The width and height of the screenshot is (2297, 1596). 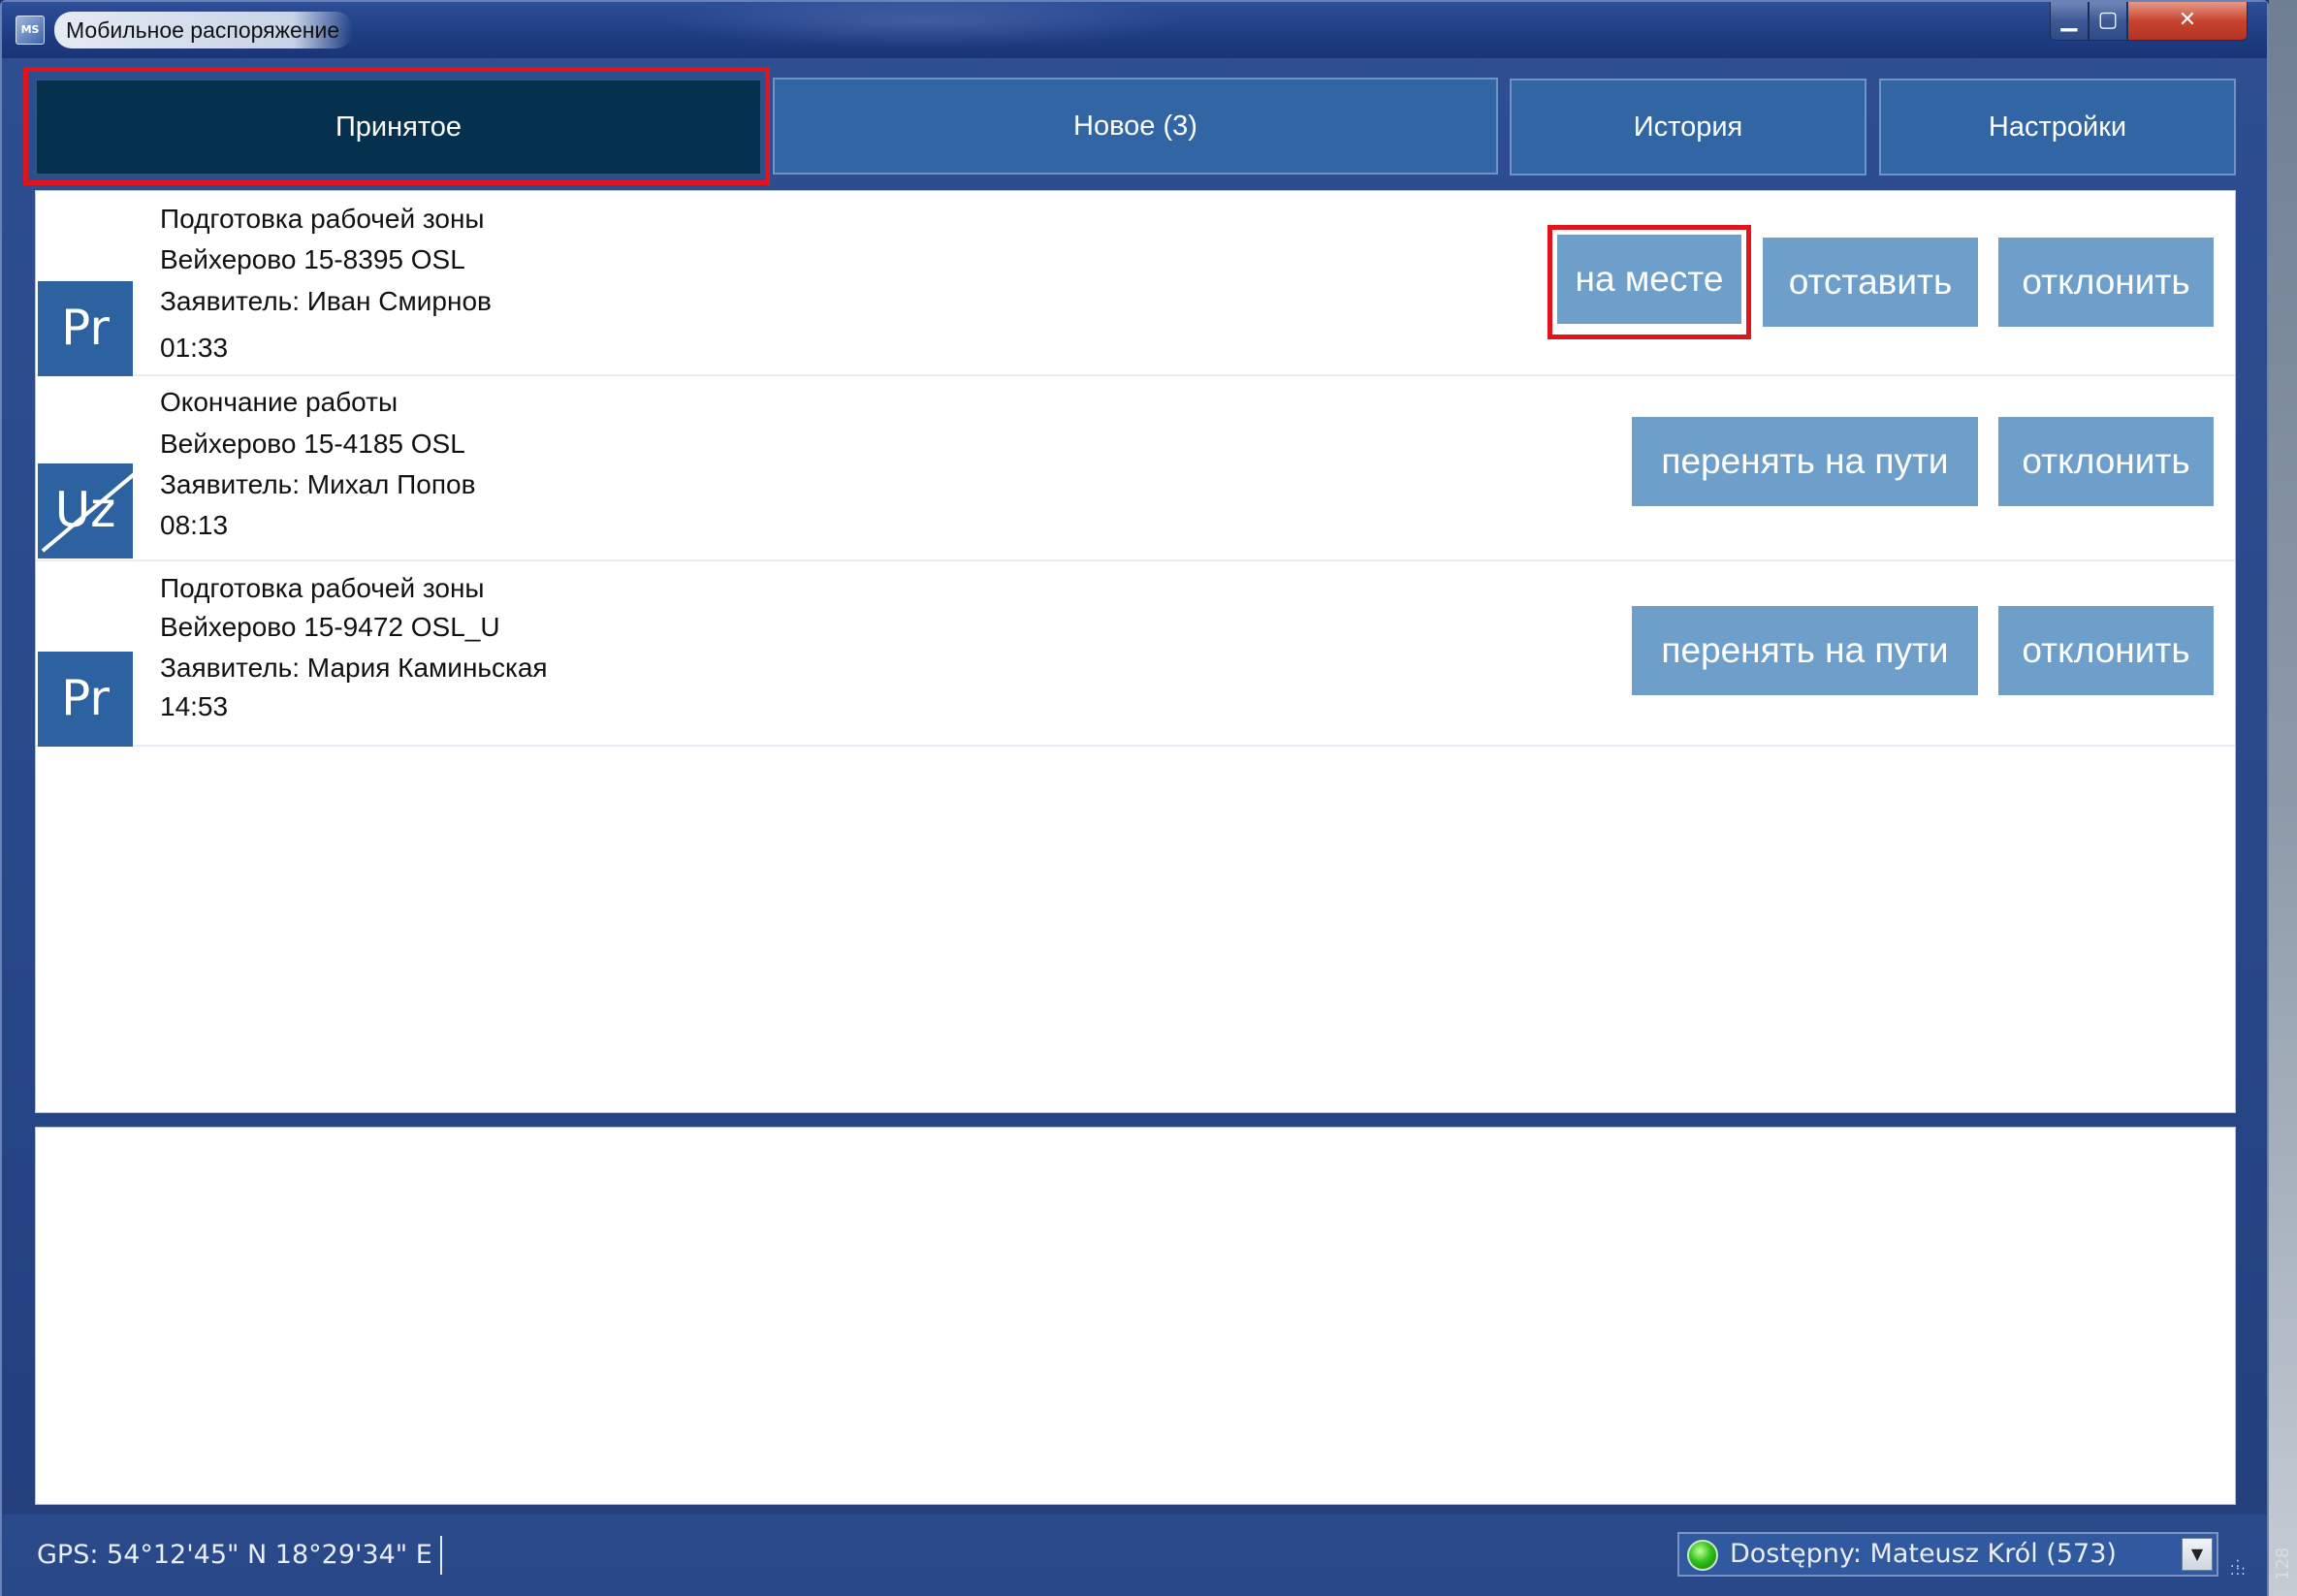 What do you see at coordinates (204, 30) in the screenshot?
I see `window-title: Мобильное распоряжение` at bounding box center [204, 30].